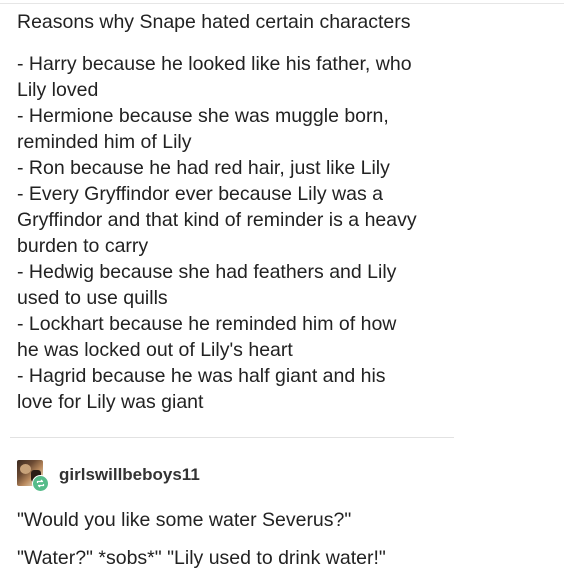  I want to click on reblog-icon, so click(40, 483).